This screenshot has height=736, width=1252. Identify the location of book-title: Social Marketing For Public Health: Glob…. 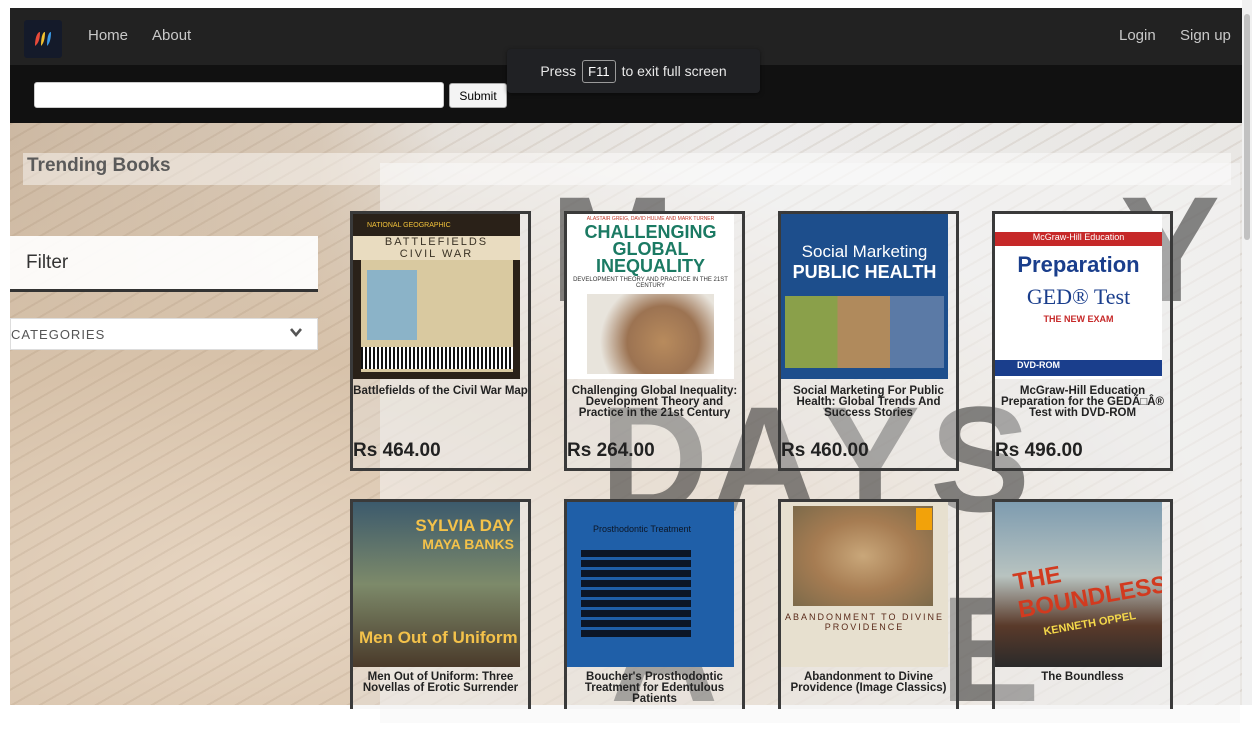
(868, 402).